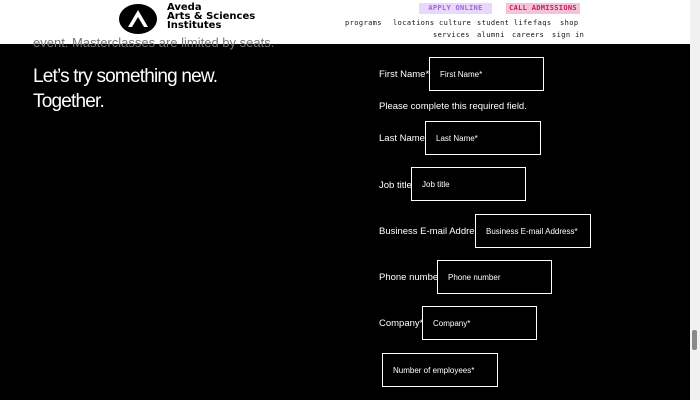 The height and width of the screenshot is (400, 700). I want to click on company-label: Company*, so click(401, 323).